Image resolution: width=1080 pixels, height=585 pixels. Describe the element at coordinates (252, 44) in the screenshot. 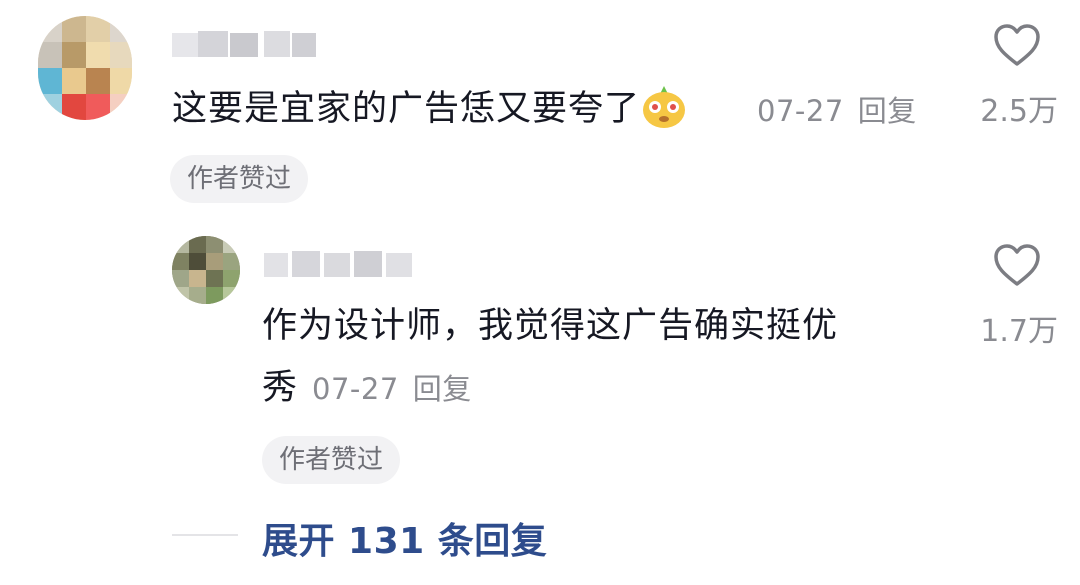

I see `username` at that location.